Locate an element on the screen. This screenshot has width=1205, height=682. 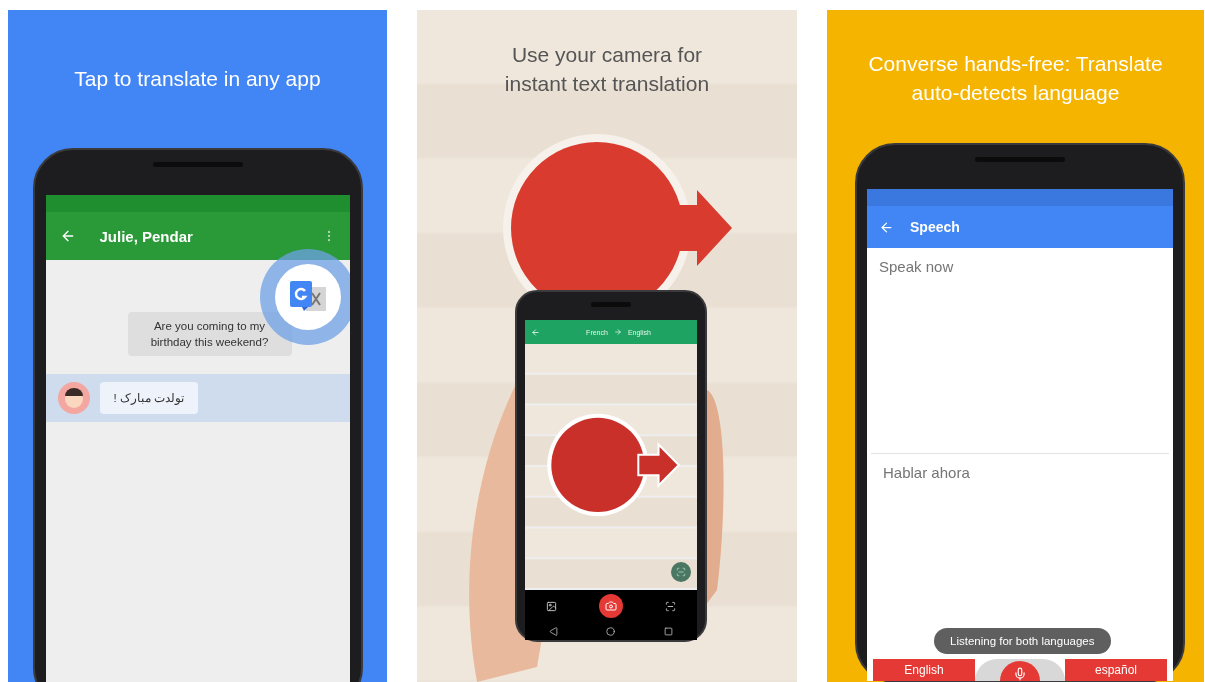
caption-text: auto-detects language is located at coordinates (1015, 93).